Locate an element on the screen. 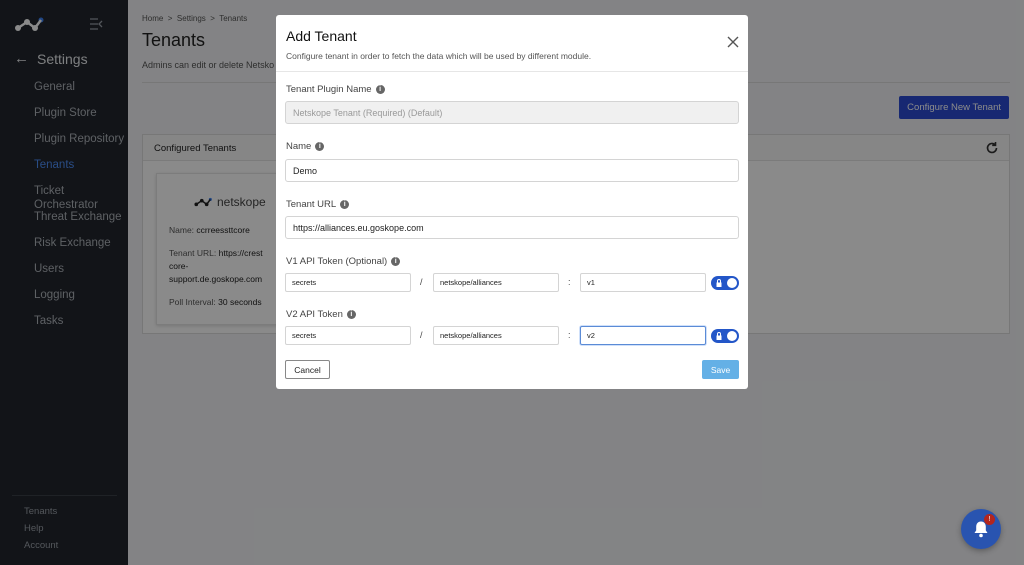 The image size is (1024, 565). name-label: Name is located at coordinates (299, 146).